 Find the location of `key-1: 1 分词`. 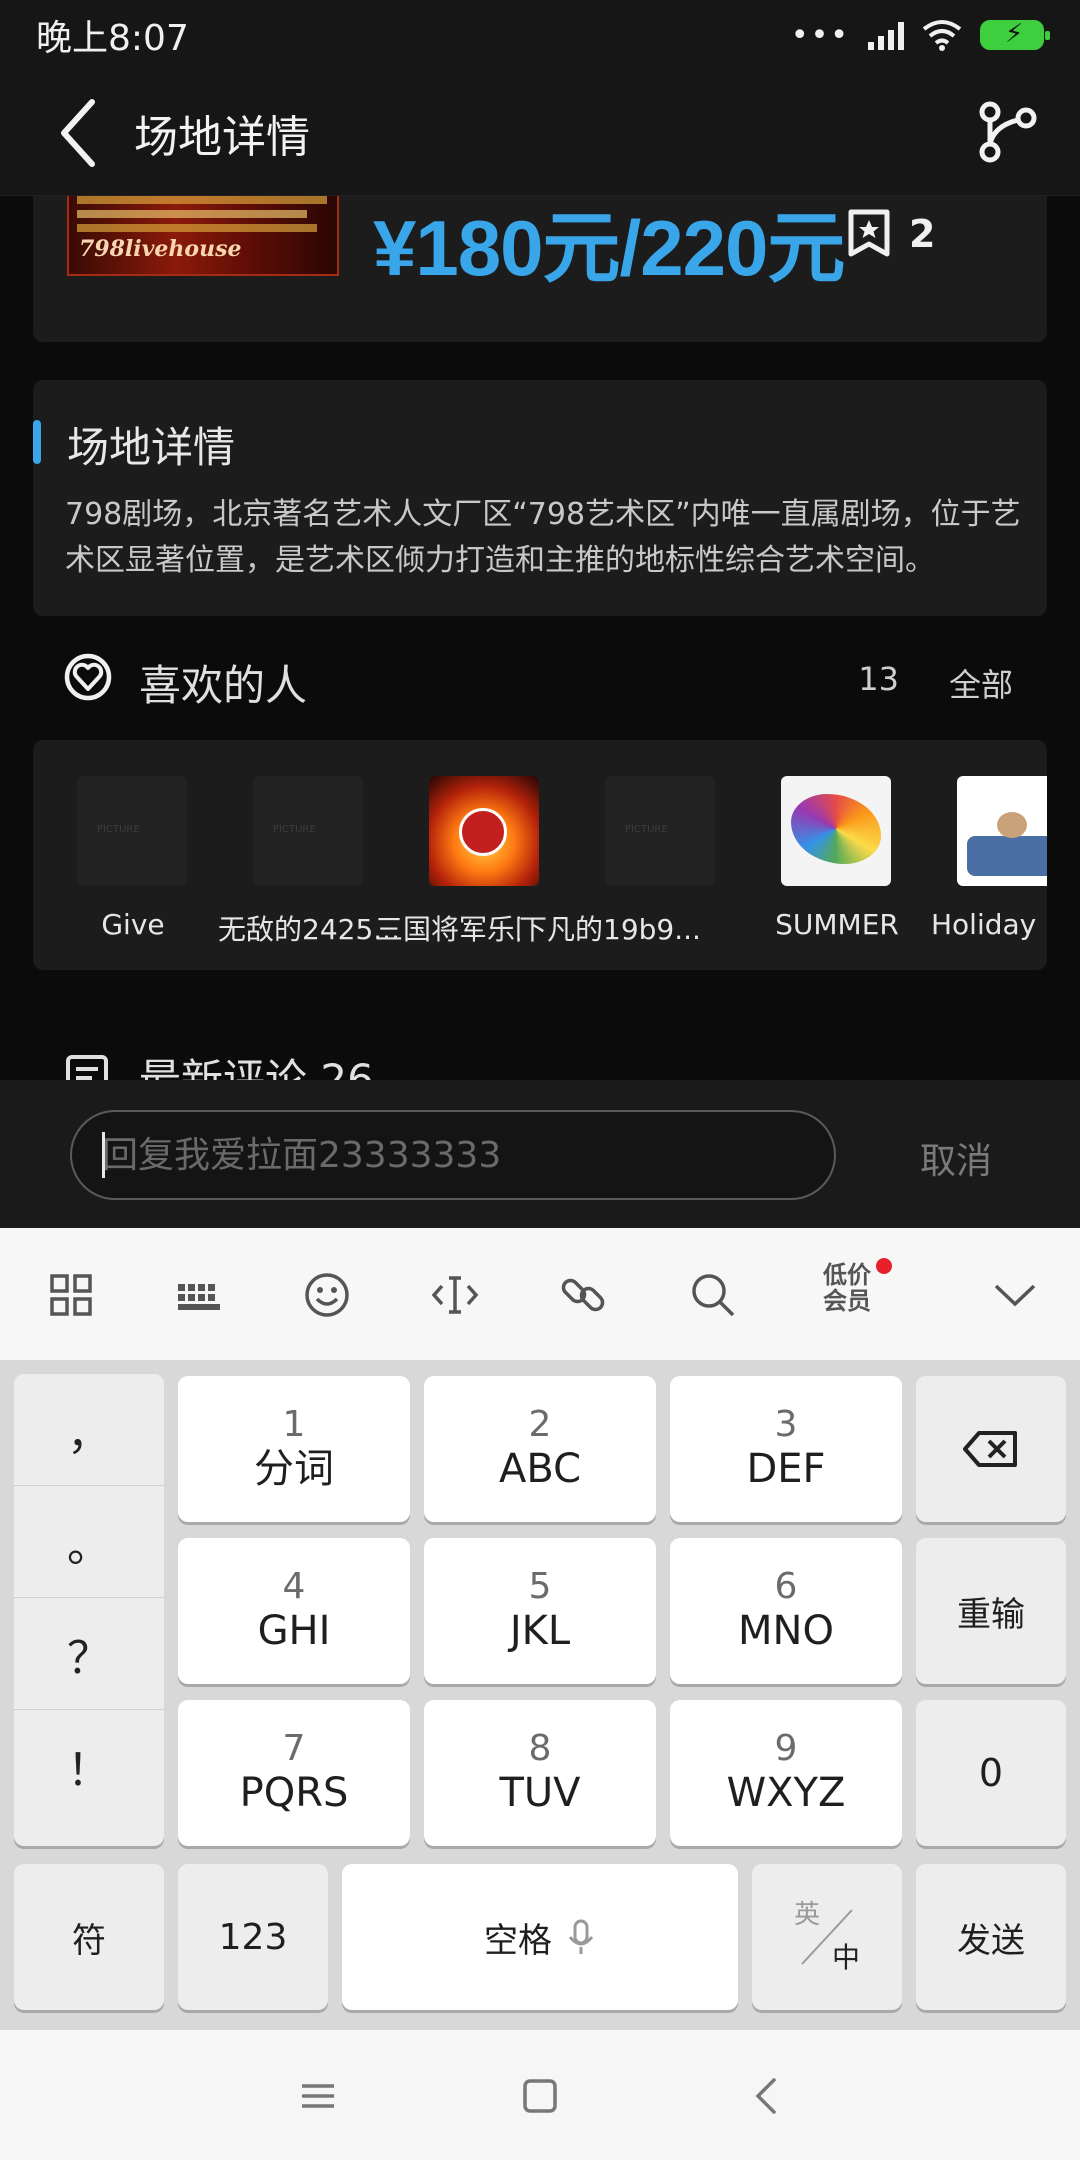

key-1: 1 分词 is located at coordinates (294, 1449).